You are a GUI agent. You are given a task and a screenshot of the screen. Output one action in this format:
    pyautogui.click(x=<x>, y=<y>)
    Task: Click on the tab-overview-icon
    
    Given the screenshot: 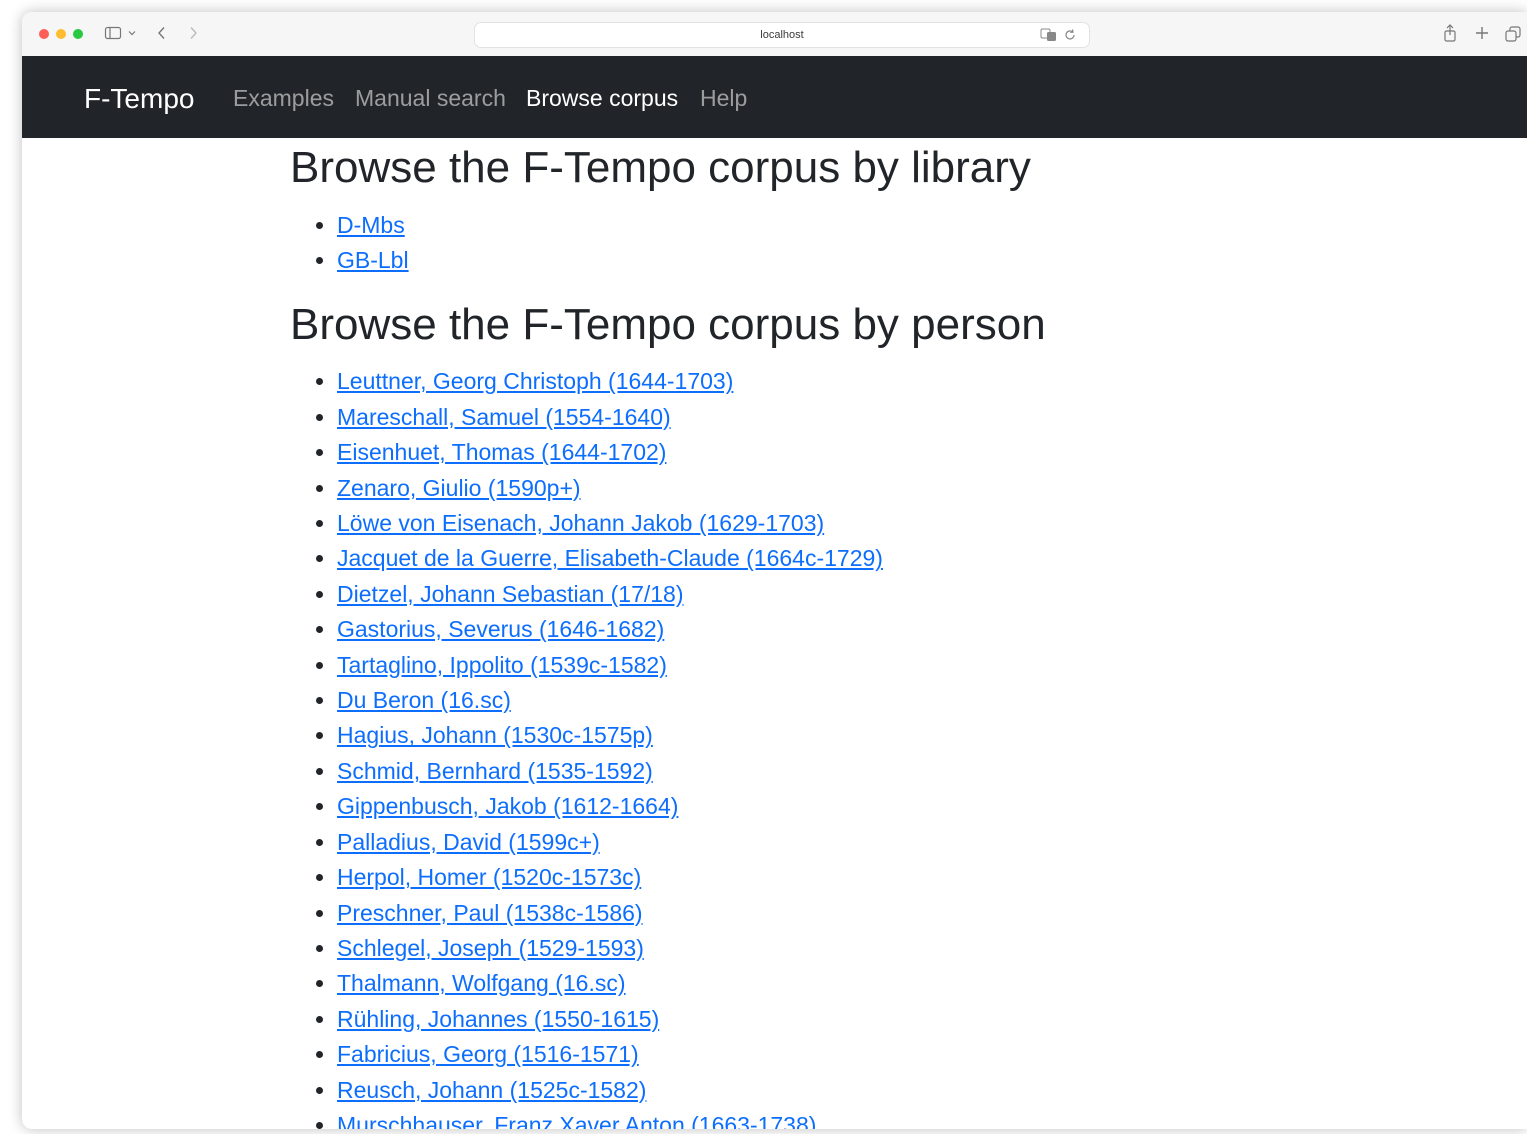 What is the action you would take?
    pyautogui.click(x=1514, y=33)
    